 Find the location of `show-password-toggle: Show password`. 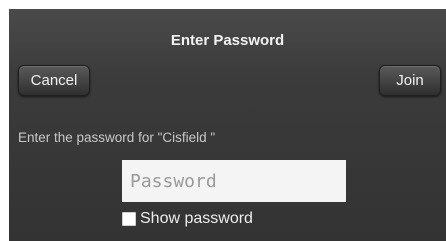

show-password-toggle: Show password is located at coordinates (187, 219).